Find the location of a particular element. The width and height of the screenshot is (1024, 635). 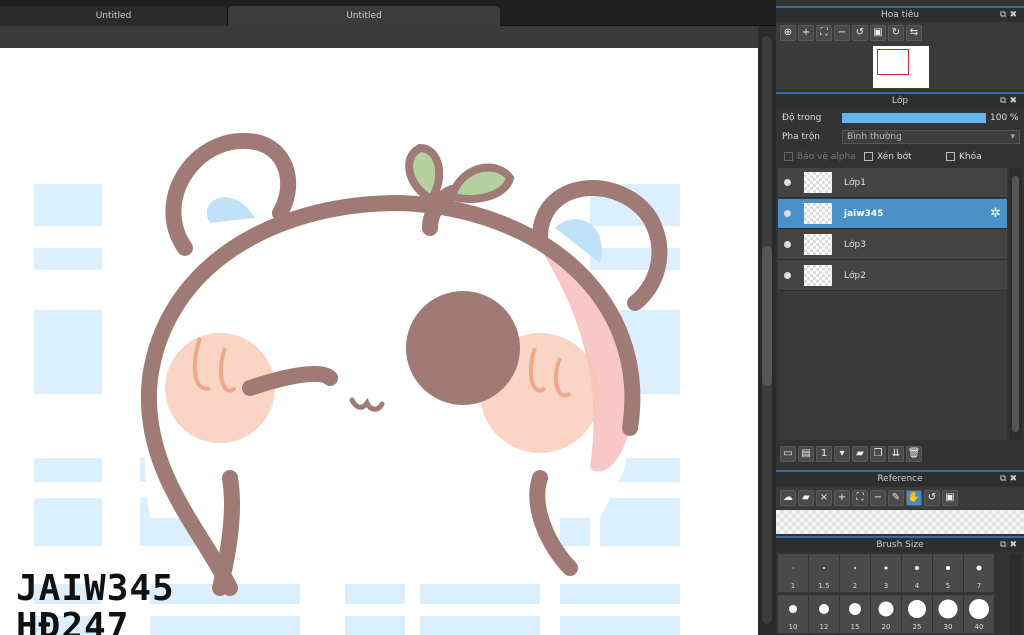

brush-size-cell: 7 is located at coordinates (979, 573).